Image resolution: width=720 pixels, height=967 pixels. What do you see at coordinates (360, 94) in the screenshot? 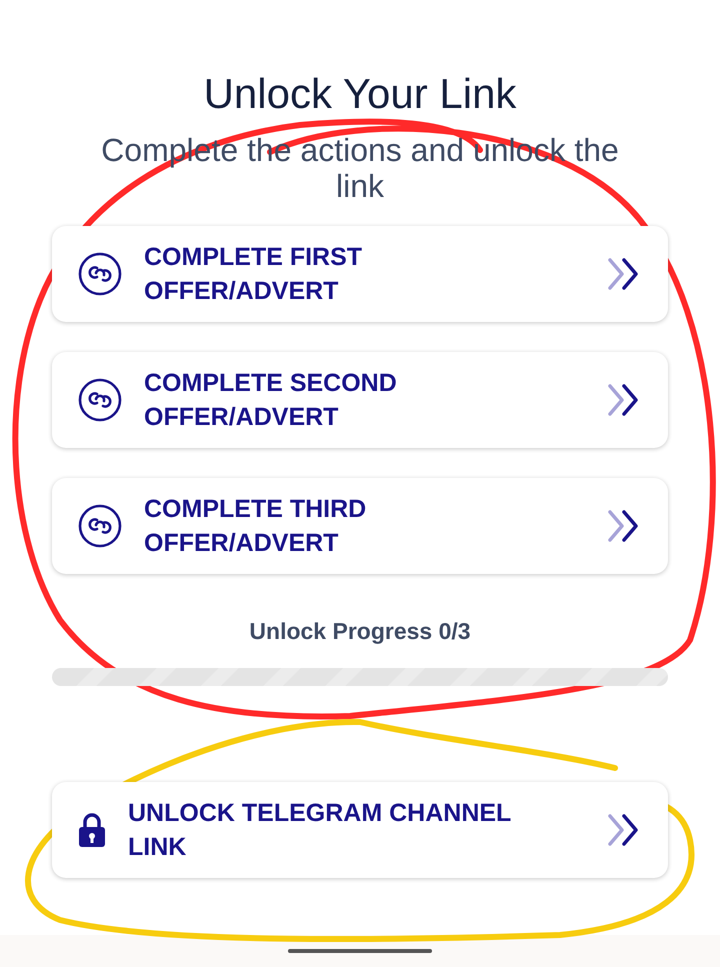
I see `page-title: Unlock Your Link` at bounding box center [360, 94].